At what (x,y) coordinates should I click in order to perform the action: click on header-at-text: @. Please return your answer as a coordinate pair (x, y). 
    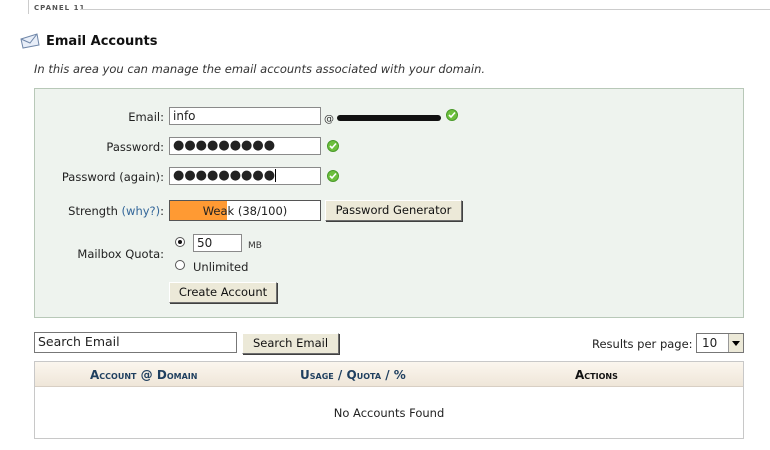
    Looking at the image, I should click on (146, 375).